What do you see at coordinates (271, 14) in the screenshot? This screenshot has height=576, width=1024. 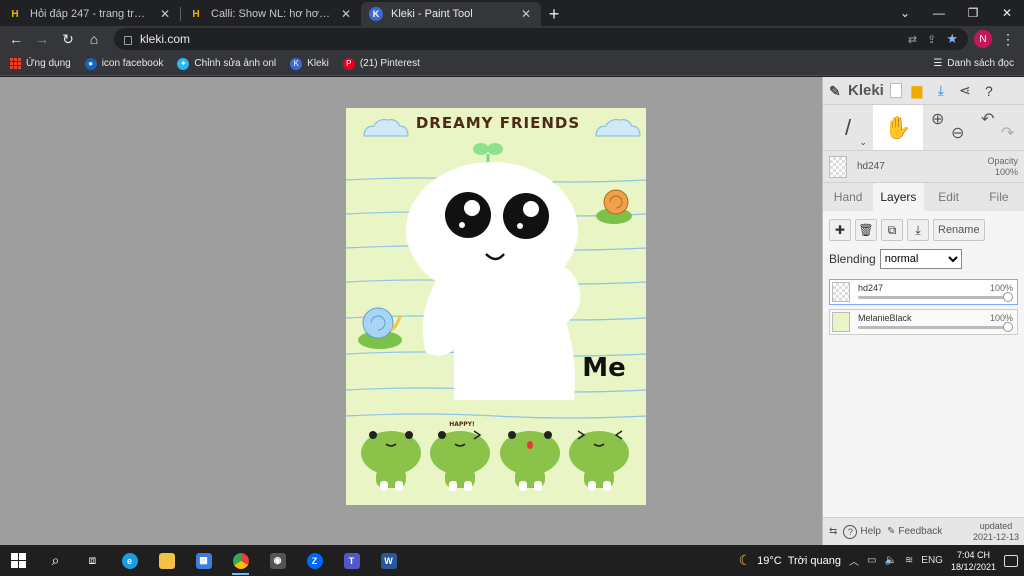 I see `browser-tab-2: H Calli: Show NL: hơ hơ, Me coá nê ✕` at bounding box center [271, 14].